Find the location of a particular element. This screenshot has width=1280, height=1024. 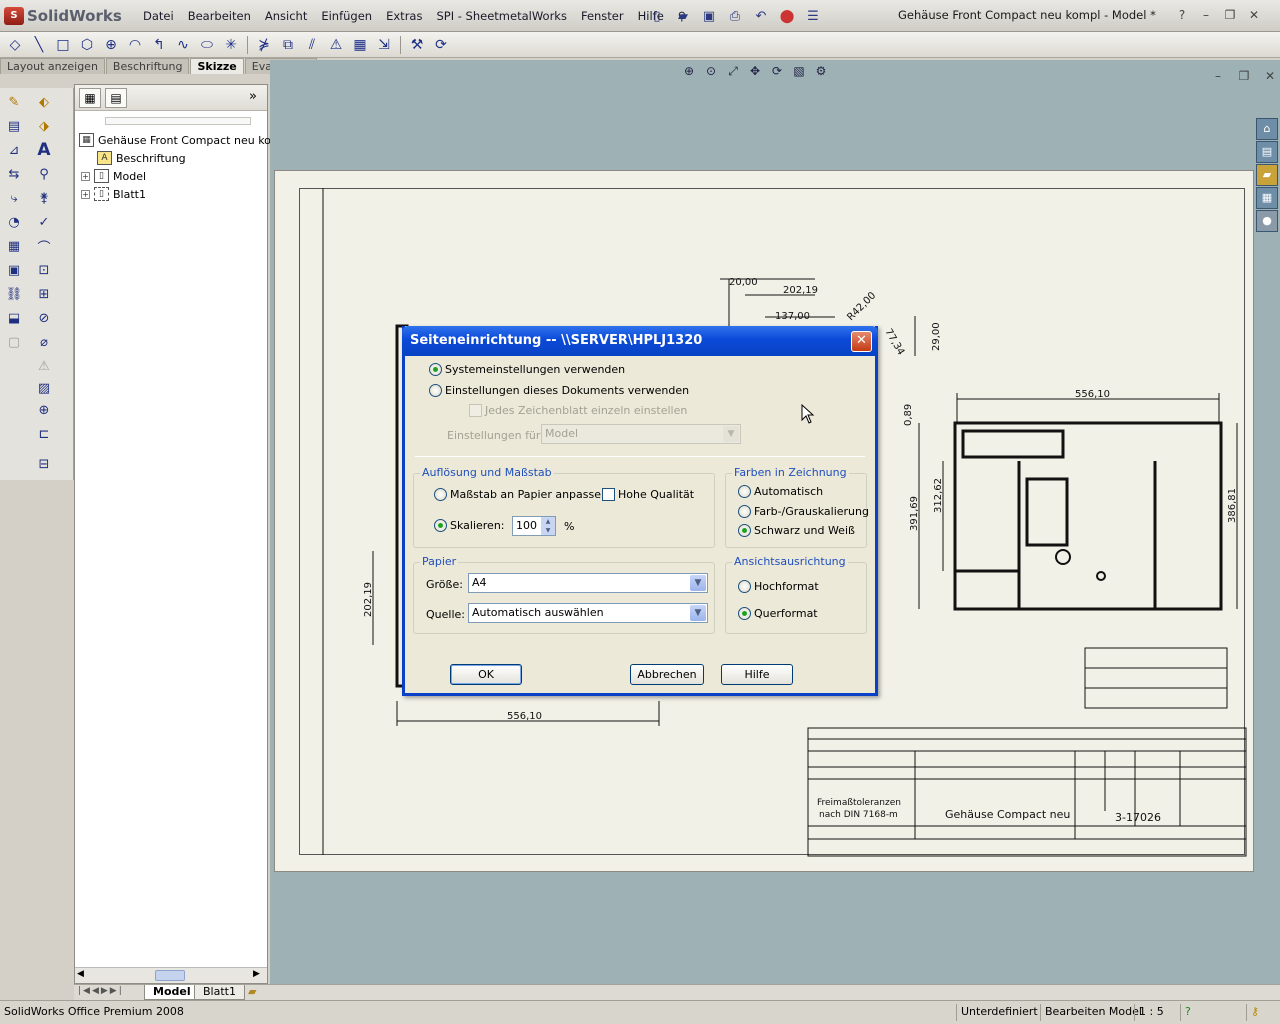

move-entities-icon: ⇲ is located at coordinates (384, 45).